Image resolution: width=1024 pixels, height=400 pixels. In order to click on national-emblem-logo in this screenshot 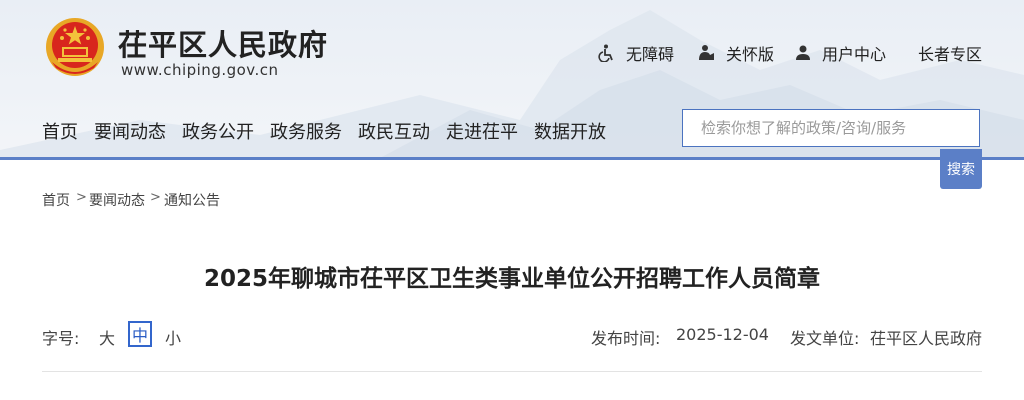, I will do `click(75, 47)`.